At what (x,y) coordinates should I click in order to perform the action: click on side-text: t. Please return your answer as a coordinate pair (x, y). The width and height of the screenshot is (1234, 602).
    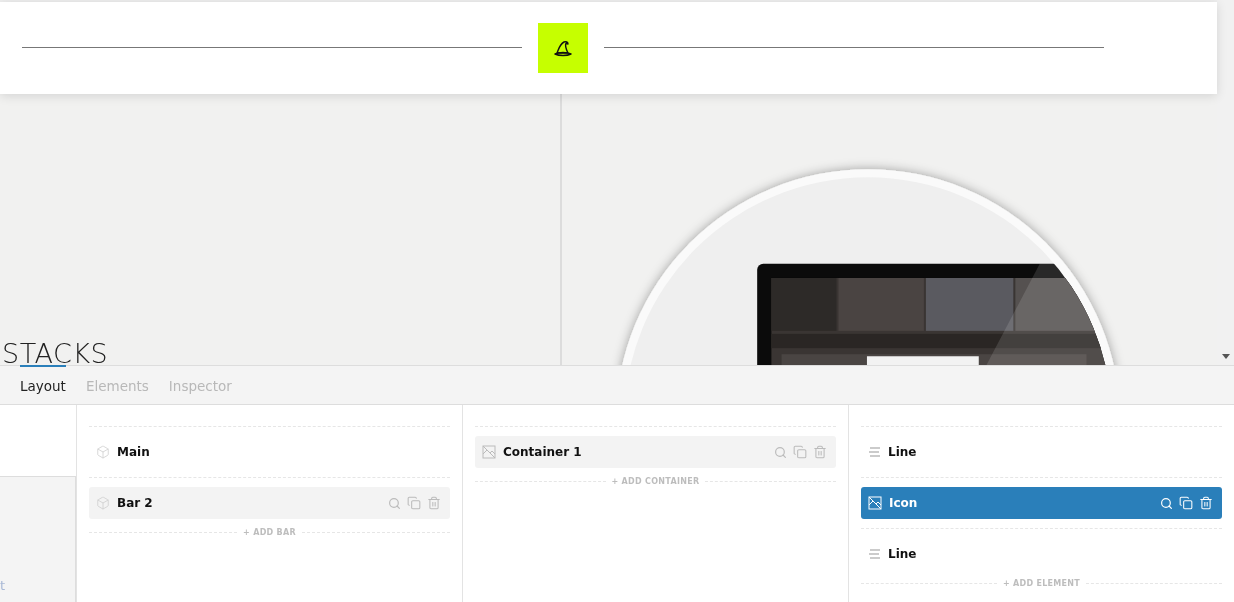
    Looking at the image, I should click on (3, 585).